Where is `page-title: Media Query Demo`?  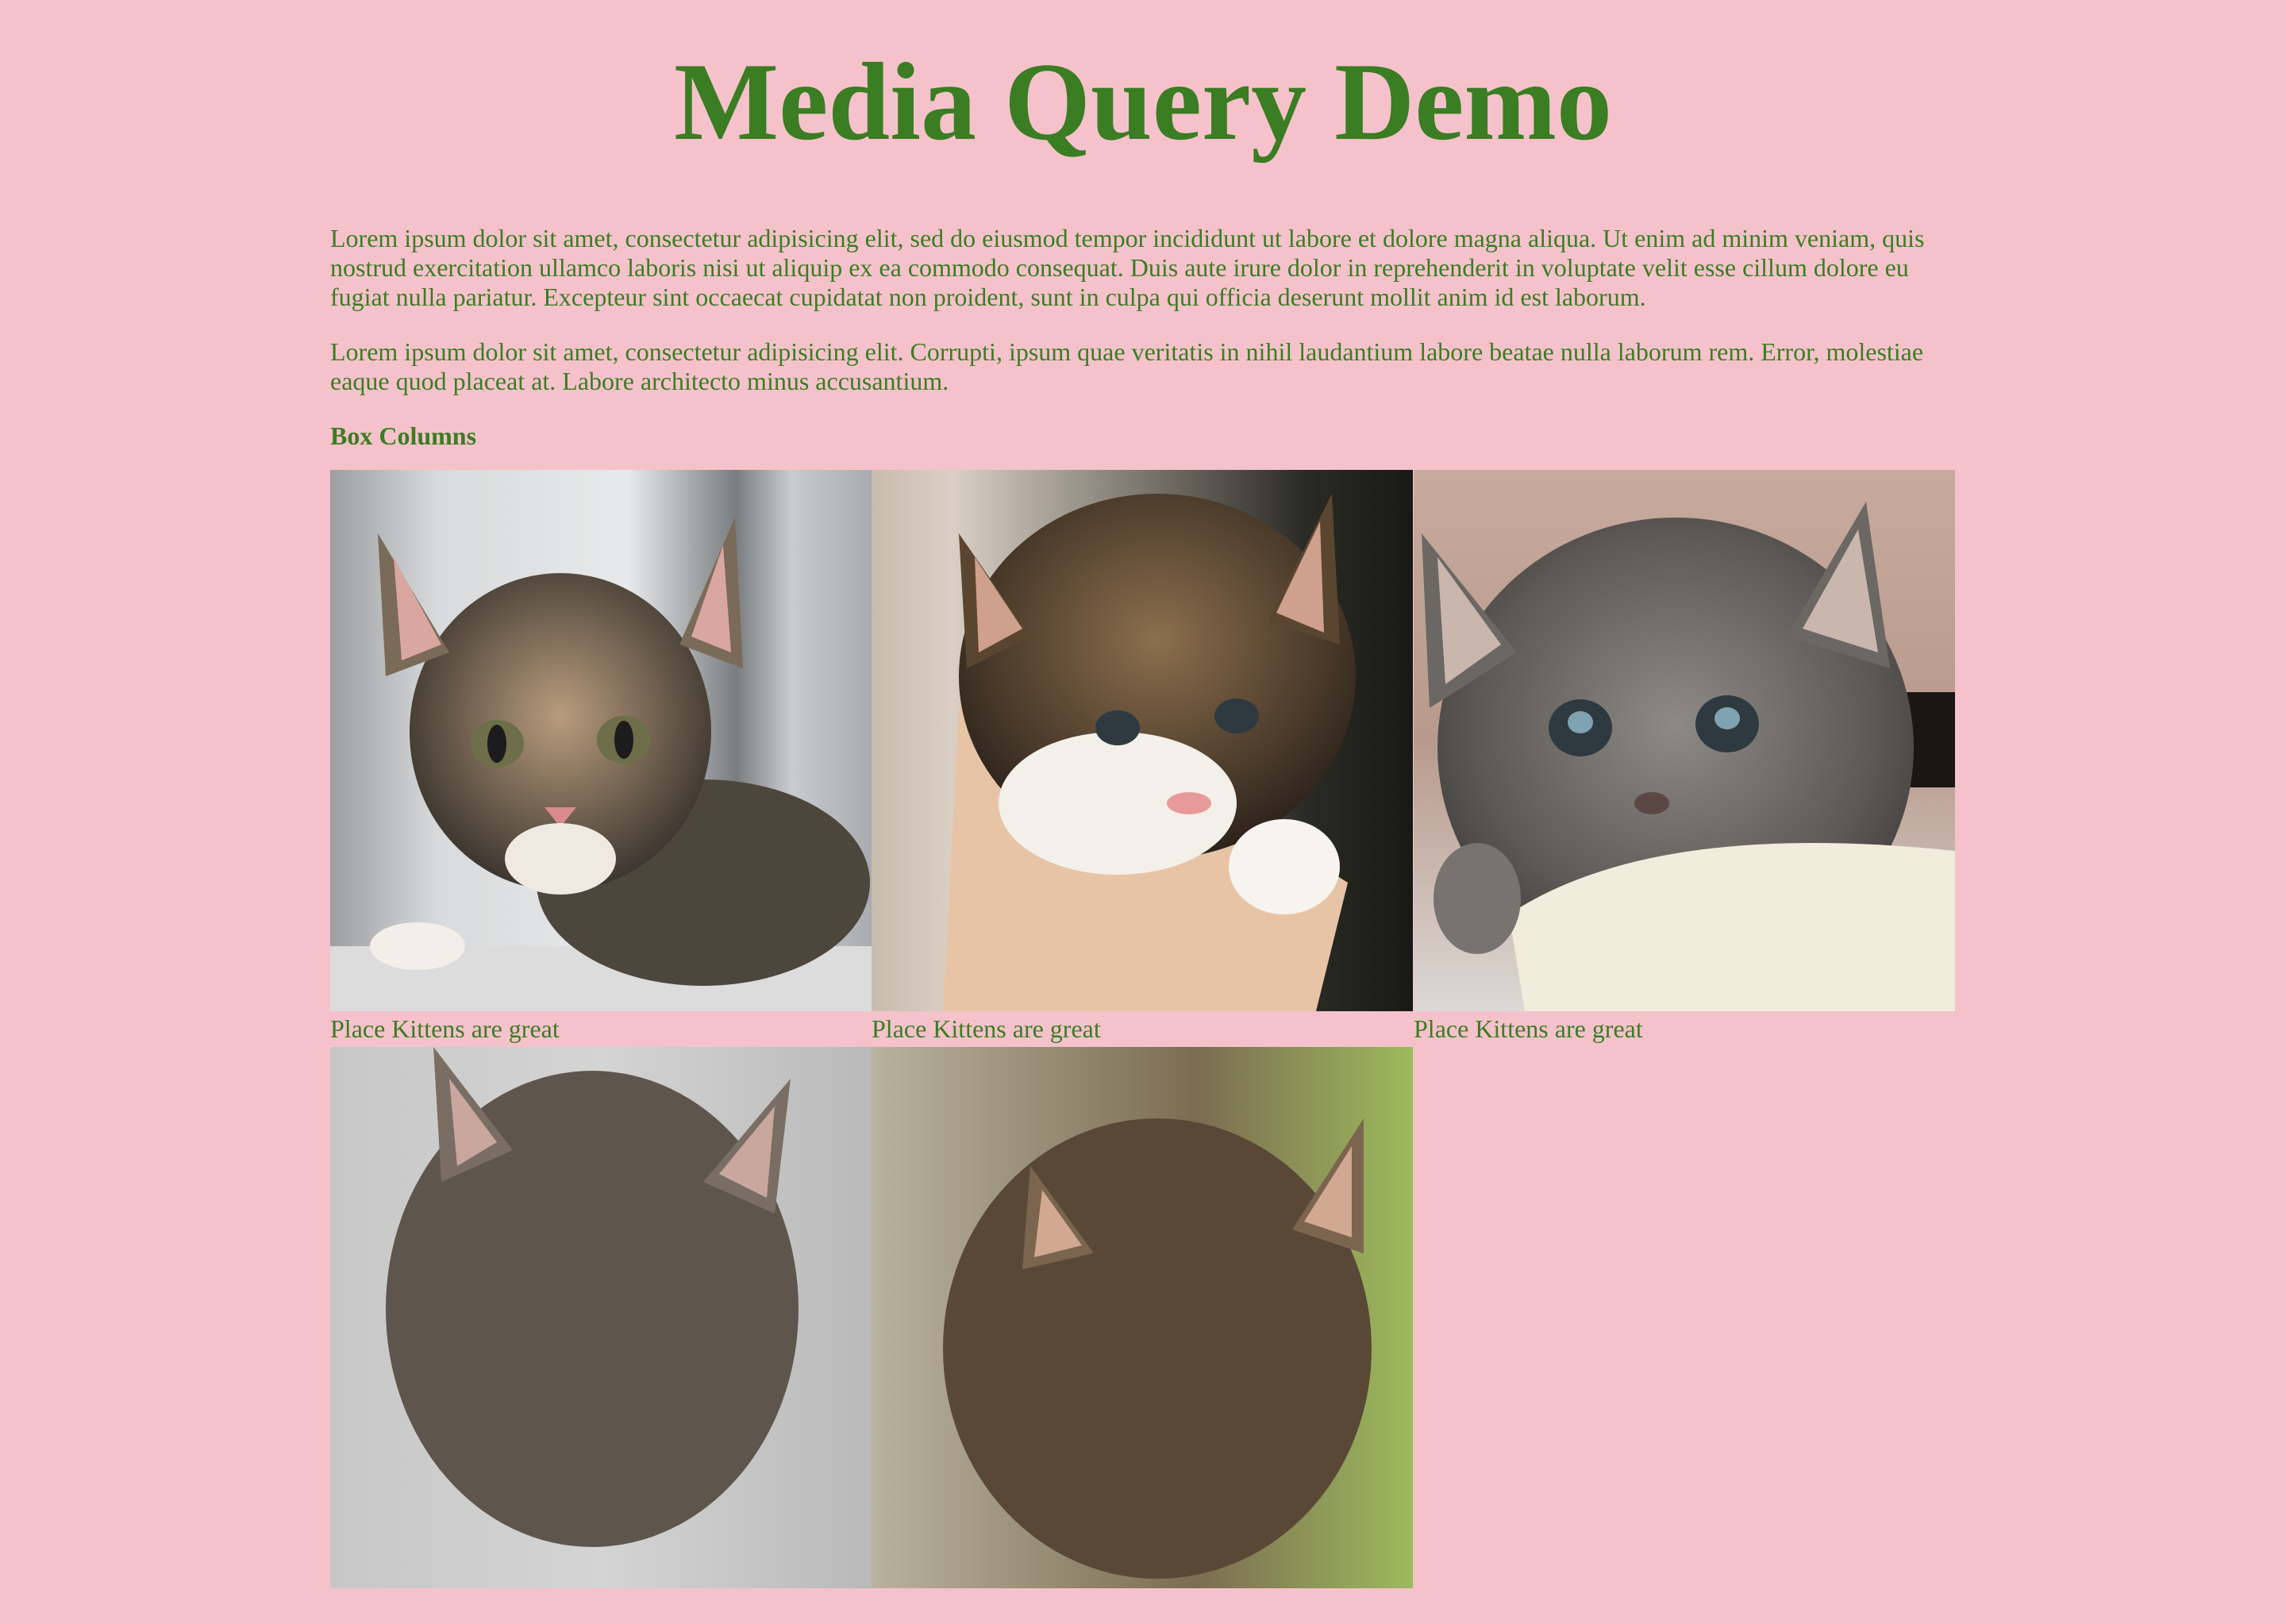 page-title: Media Query Demo is located at coordinates (1143, 102).